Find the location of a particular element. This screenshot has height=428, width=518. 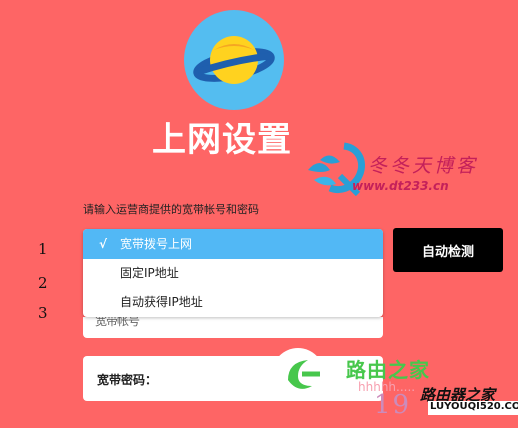

row-number-3: 3 is located at coordinates (43, 313).